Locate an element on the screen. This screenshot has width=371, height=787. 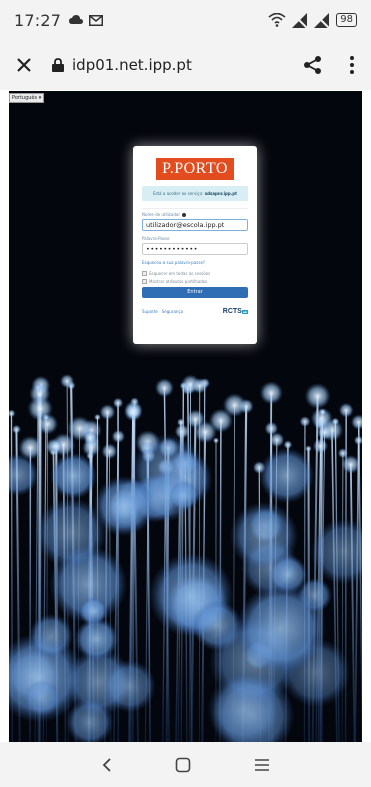
notice-service: sdsapnr.ipp.pt is located at coordinates (221, 193).